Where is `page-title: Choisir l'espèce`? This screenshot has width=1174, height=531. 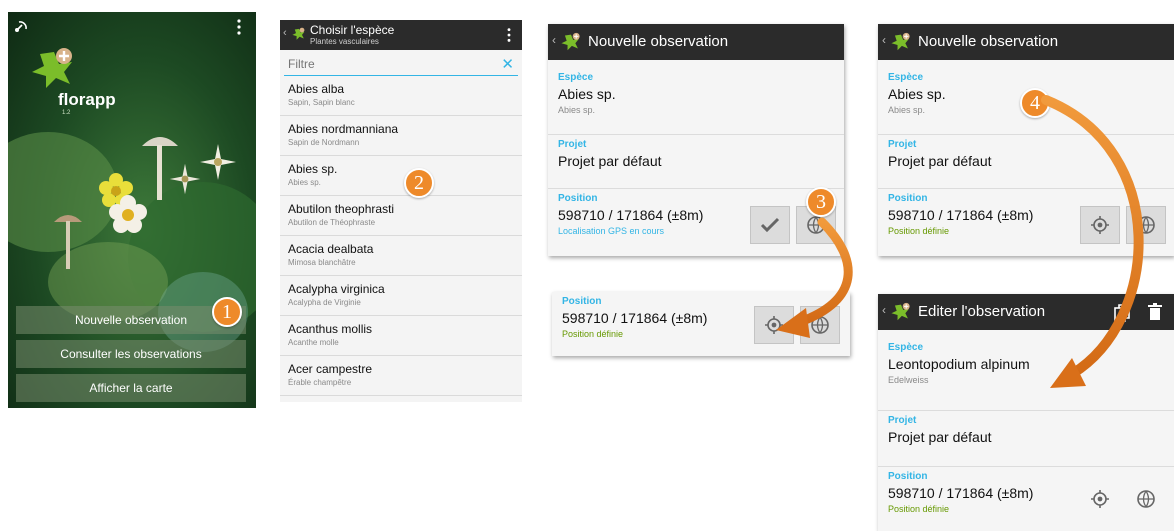 page-title: Choisir l'espèce is located at coordinates (352, 30).